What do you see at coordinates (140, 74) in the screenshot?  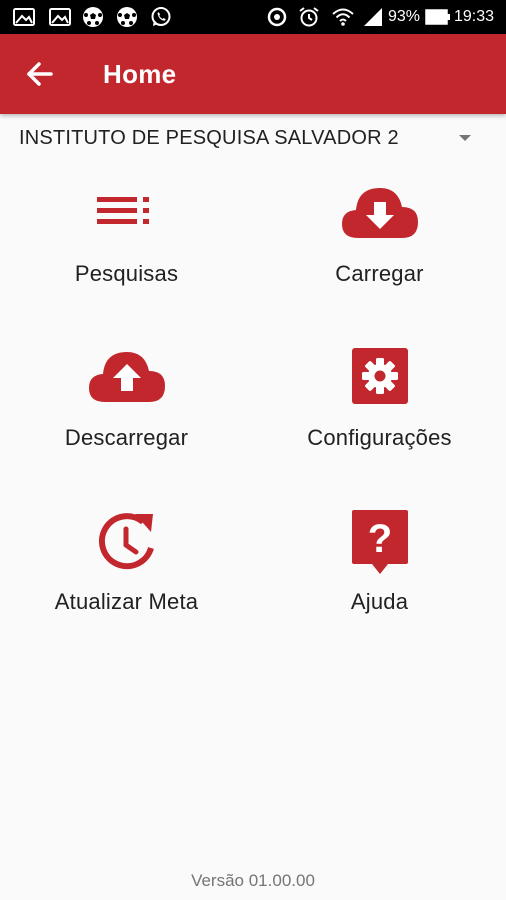 I see `page-title: Home` at bounding box center [140, 74].